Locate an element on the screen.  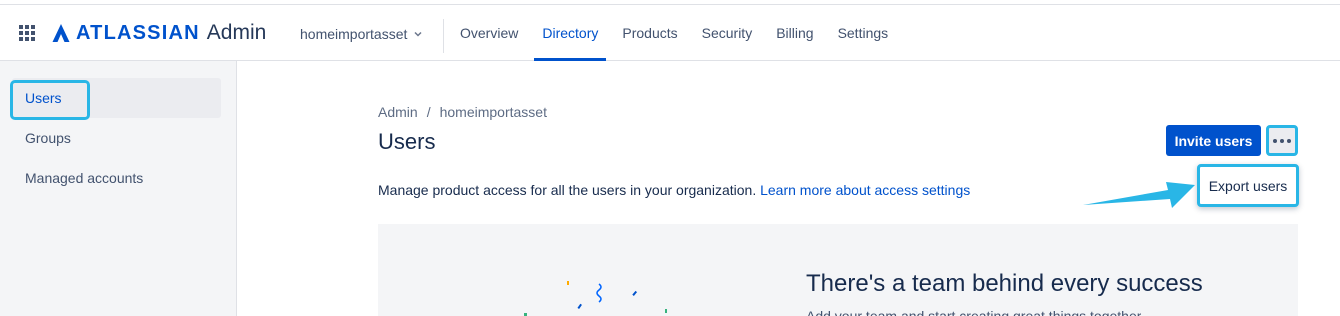
nav-products: Products is located at coordinates (649, 33).